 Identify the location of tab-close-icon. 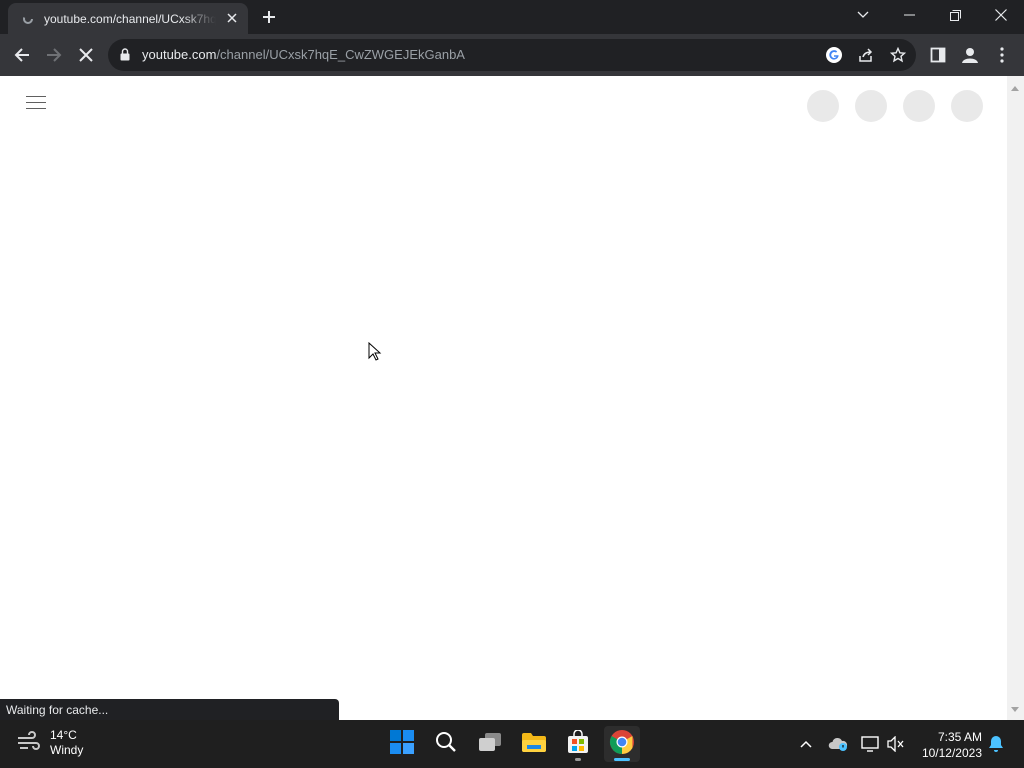
(232, 18).